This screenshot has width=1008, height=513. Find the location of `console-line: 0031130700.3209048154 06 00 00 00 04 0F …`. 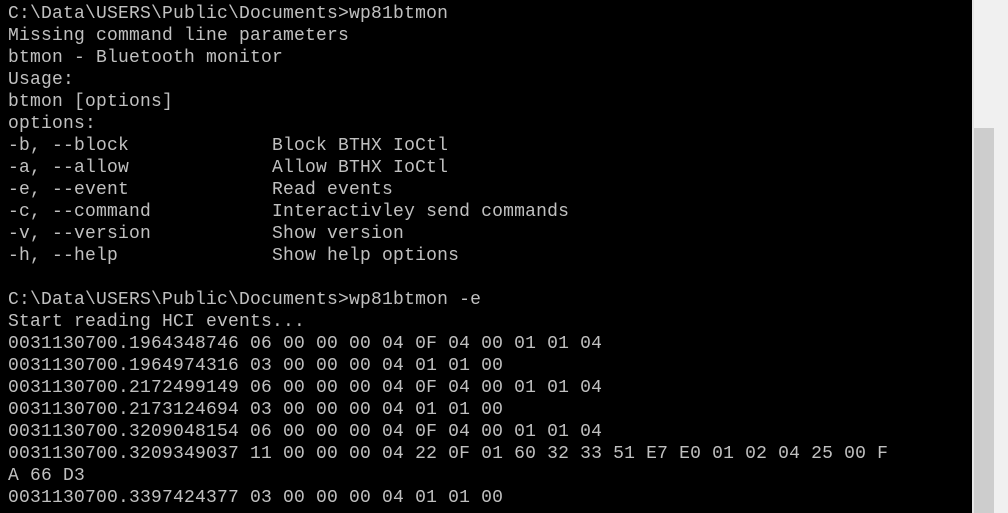

console-line: 0031130700.3209048154 06 00 00 00 04 0F … is located at coordinates (305, 432).